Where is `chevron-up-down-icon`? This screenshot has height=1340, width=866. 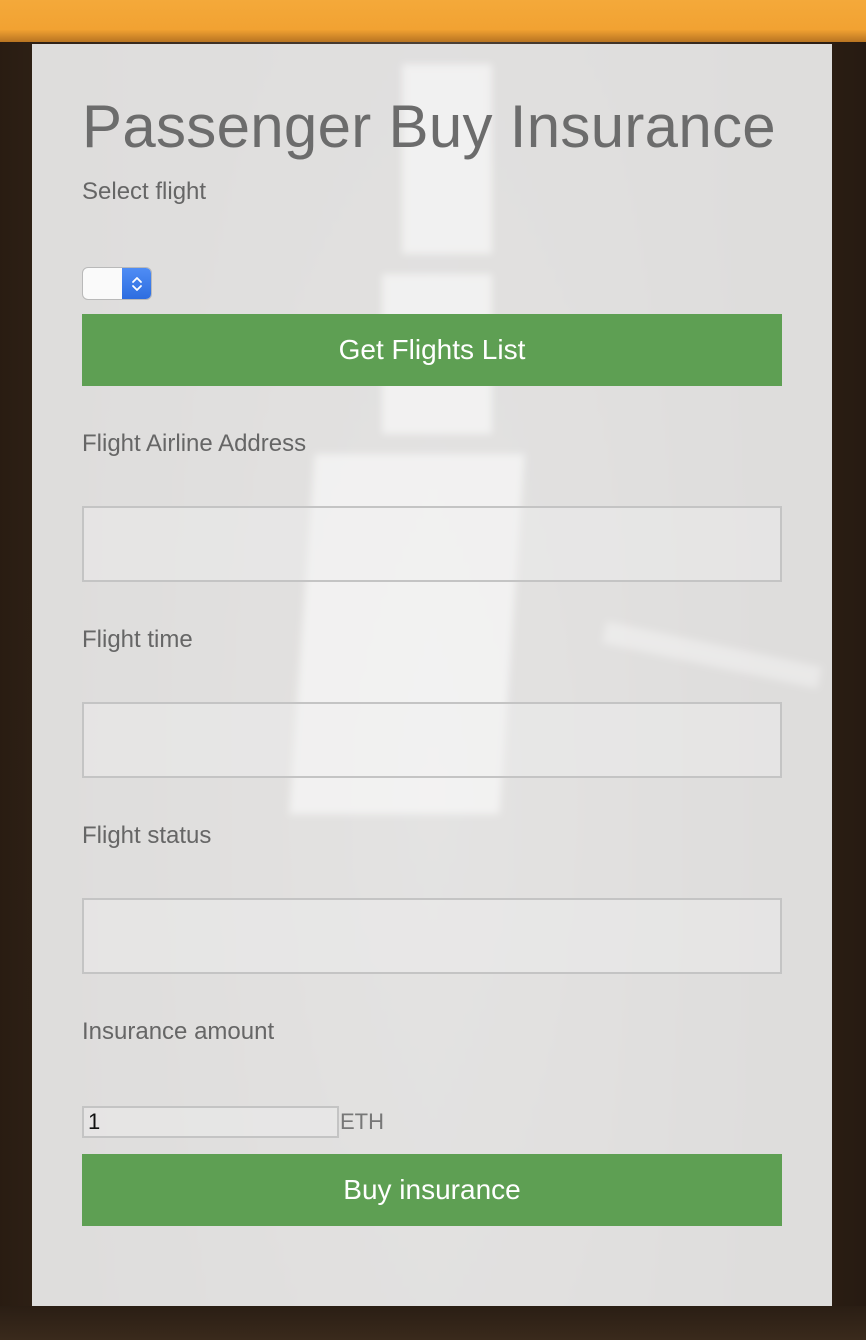 chevron-up-down-icon is located at coordinates (136, 283).